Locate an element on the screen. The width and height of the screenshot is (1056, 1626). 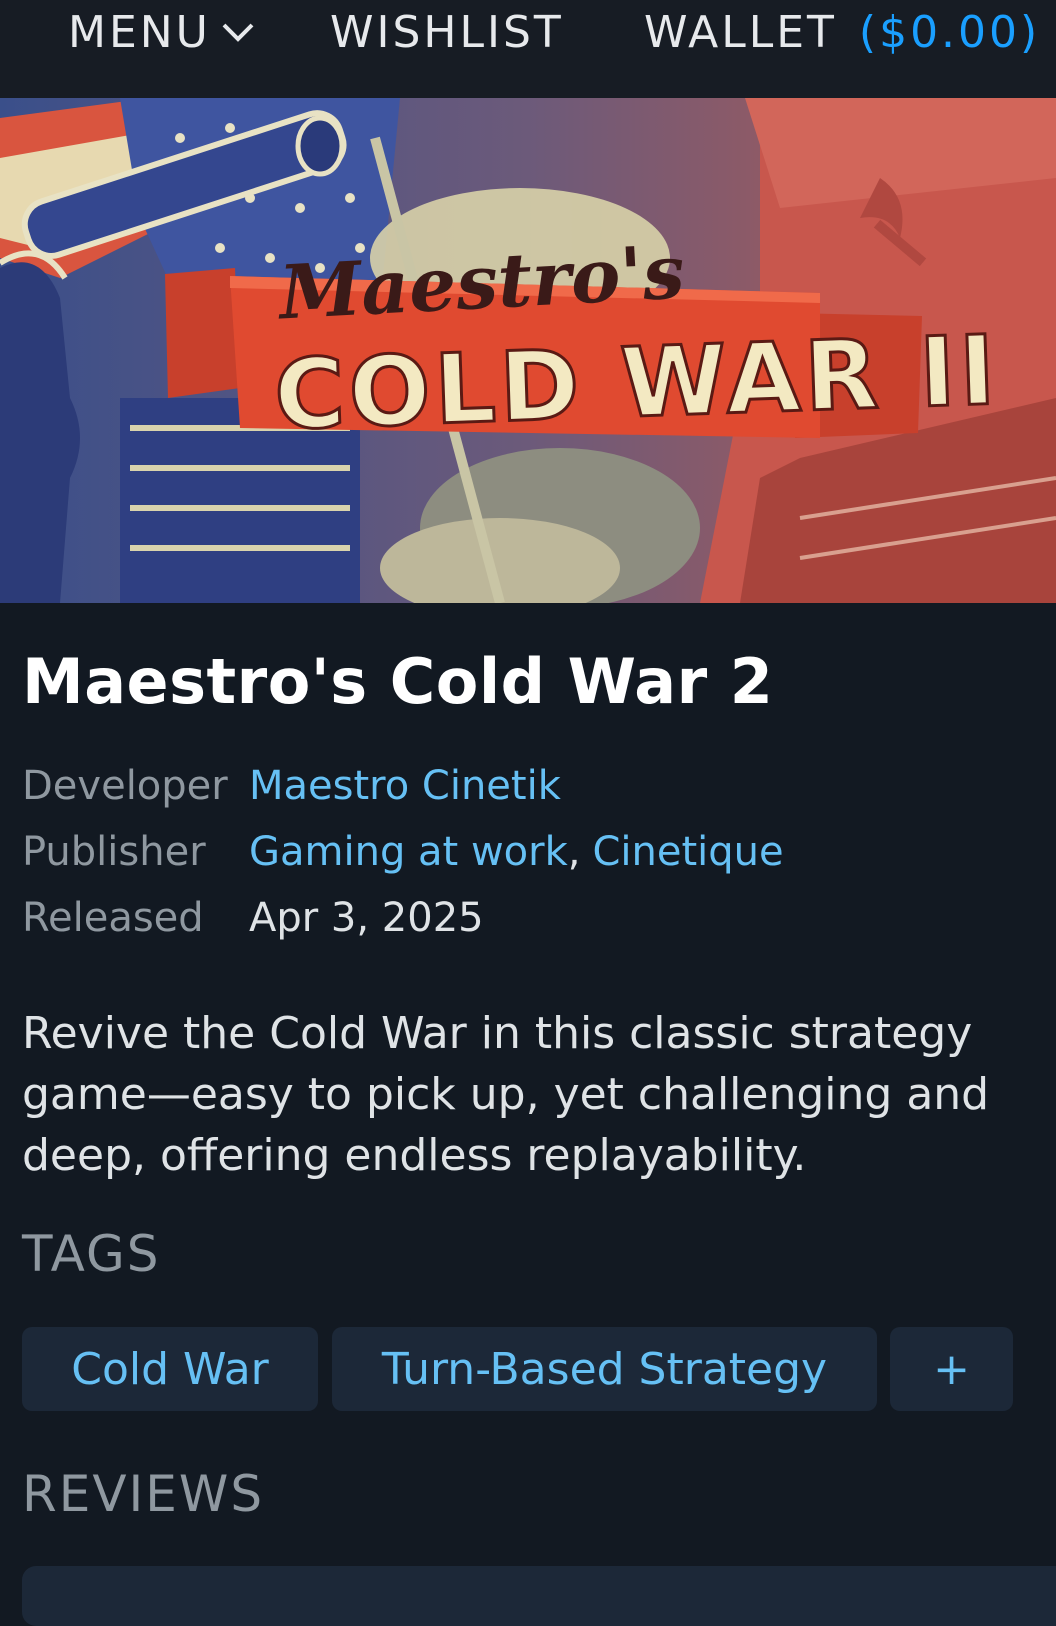
reviews-panel is located at coordinates (539, 1596).